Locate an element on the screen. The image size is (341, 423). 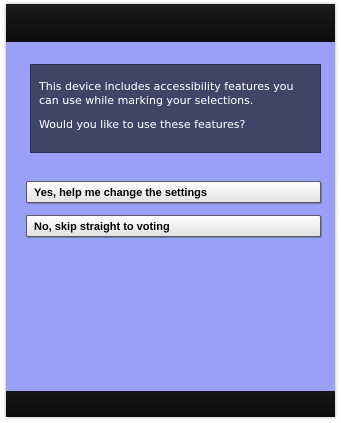
top-bar is located at coordinates (170, 23).